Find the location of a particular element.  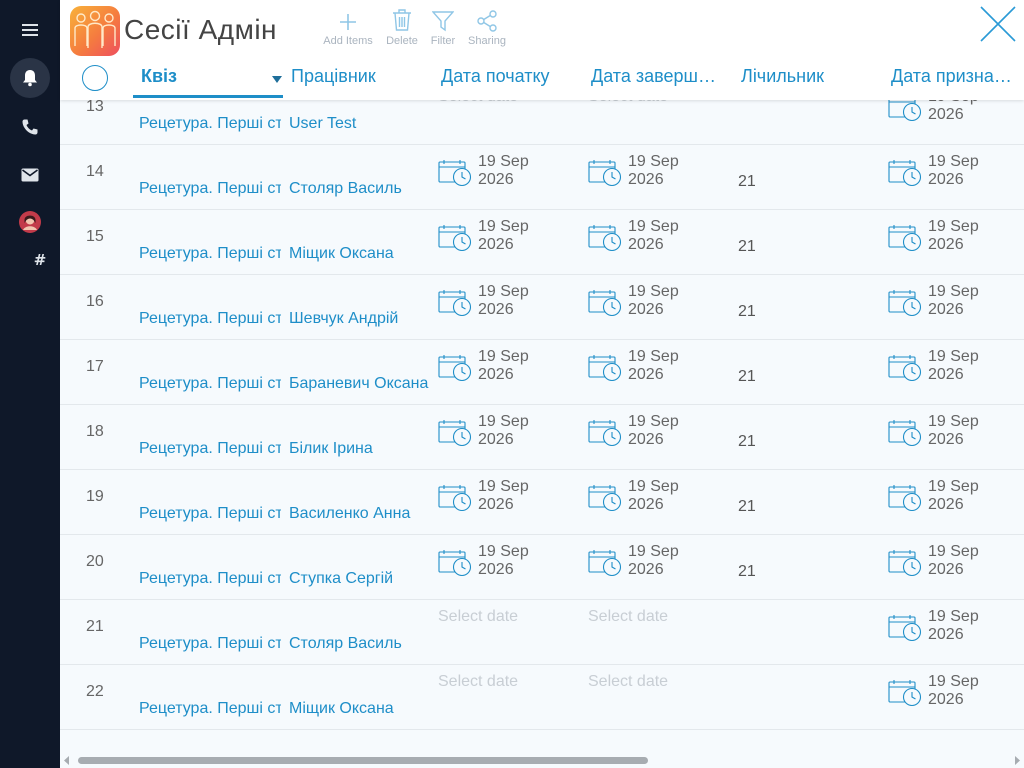

sort-arrow-icon is located at coordinates (277, 79).